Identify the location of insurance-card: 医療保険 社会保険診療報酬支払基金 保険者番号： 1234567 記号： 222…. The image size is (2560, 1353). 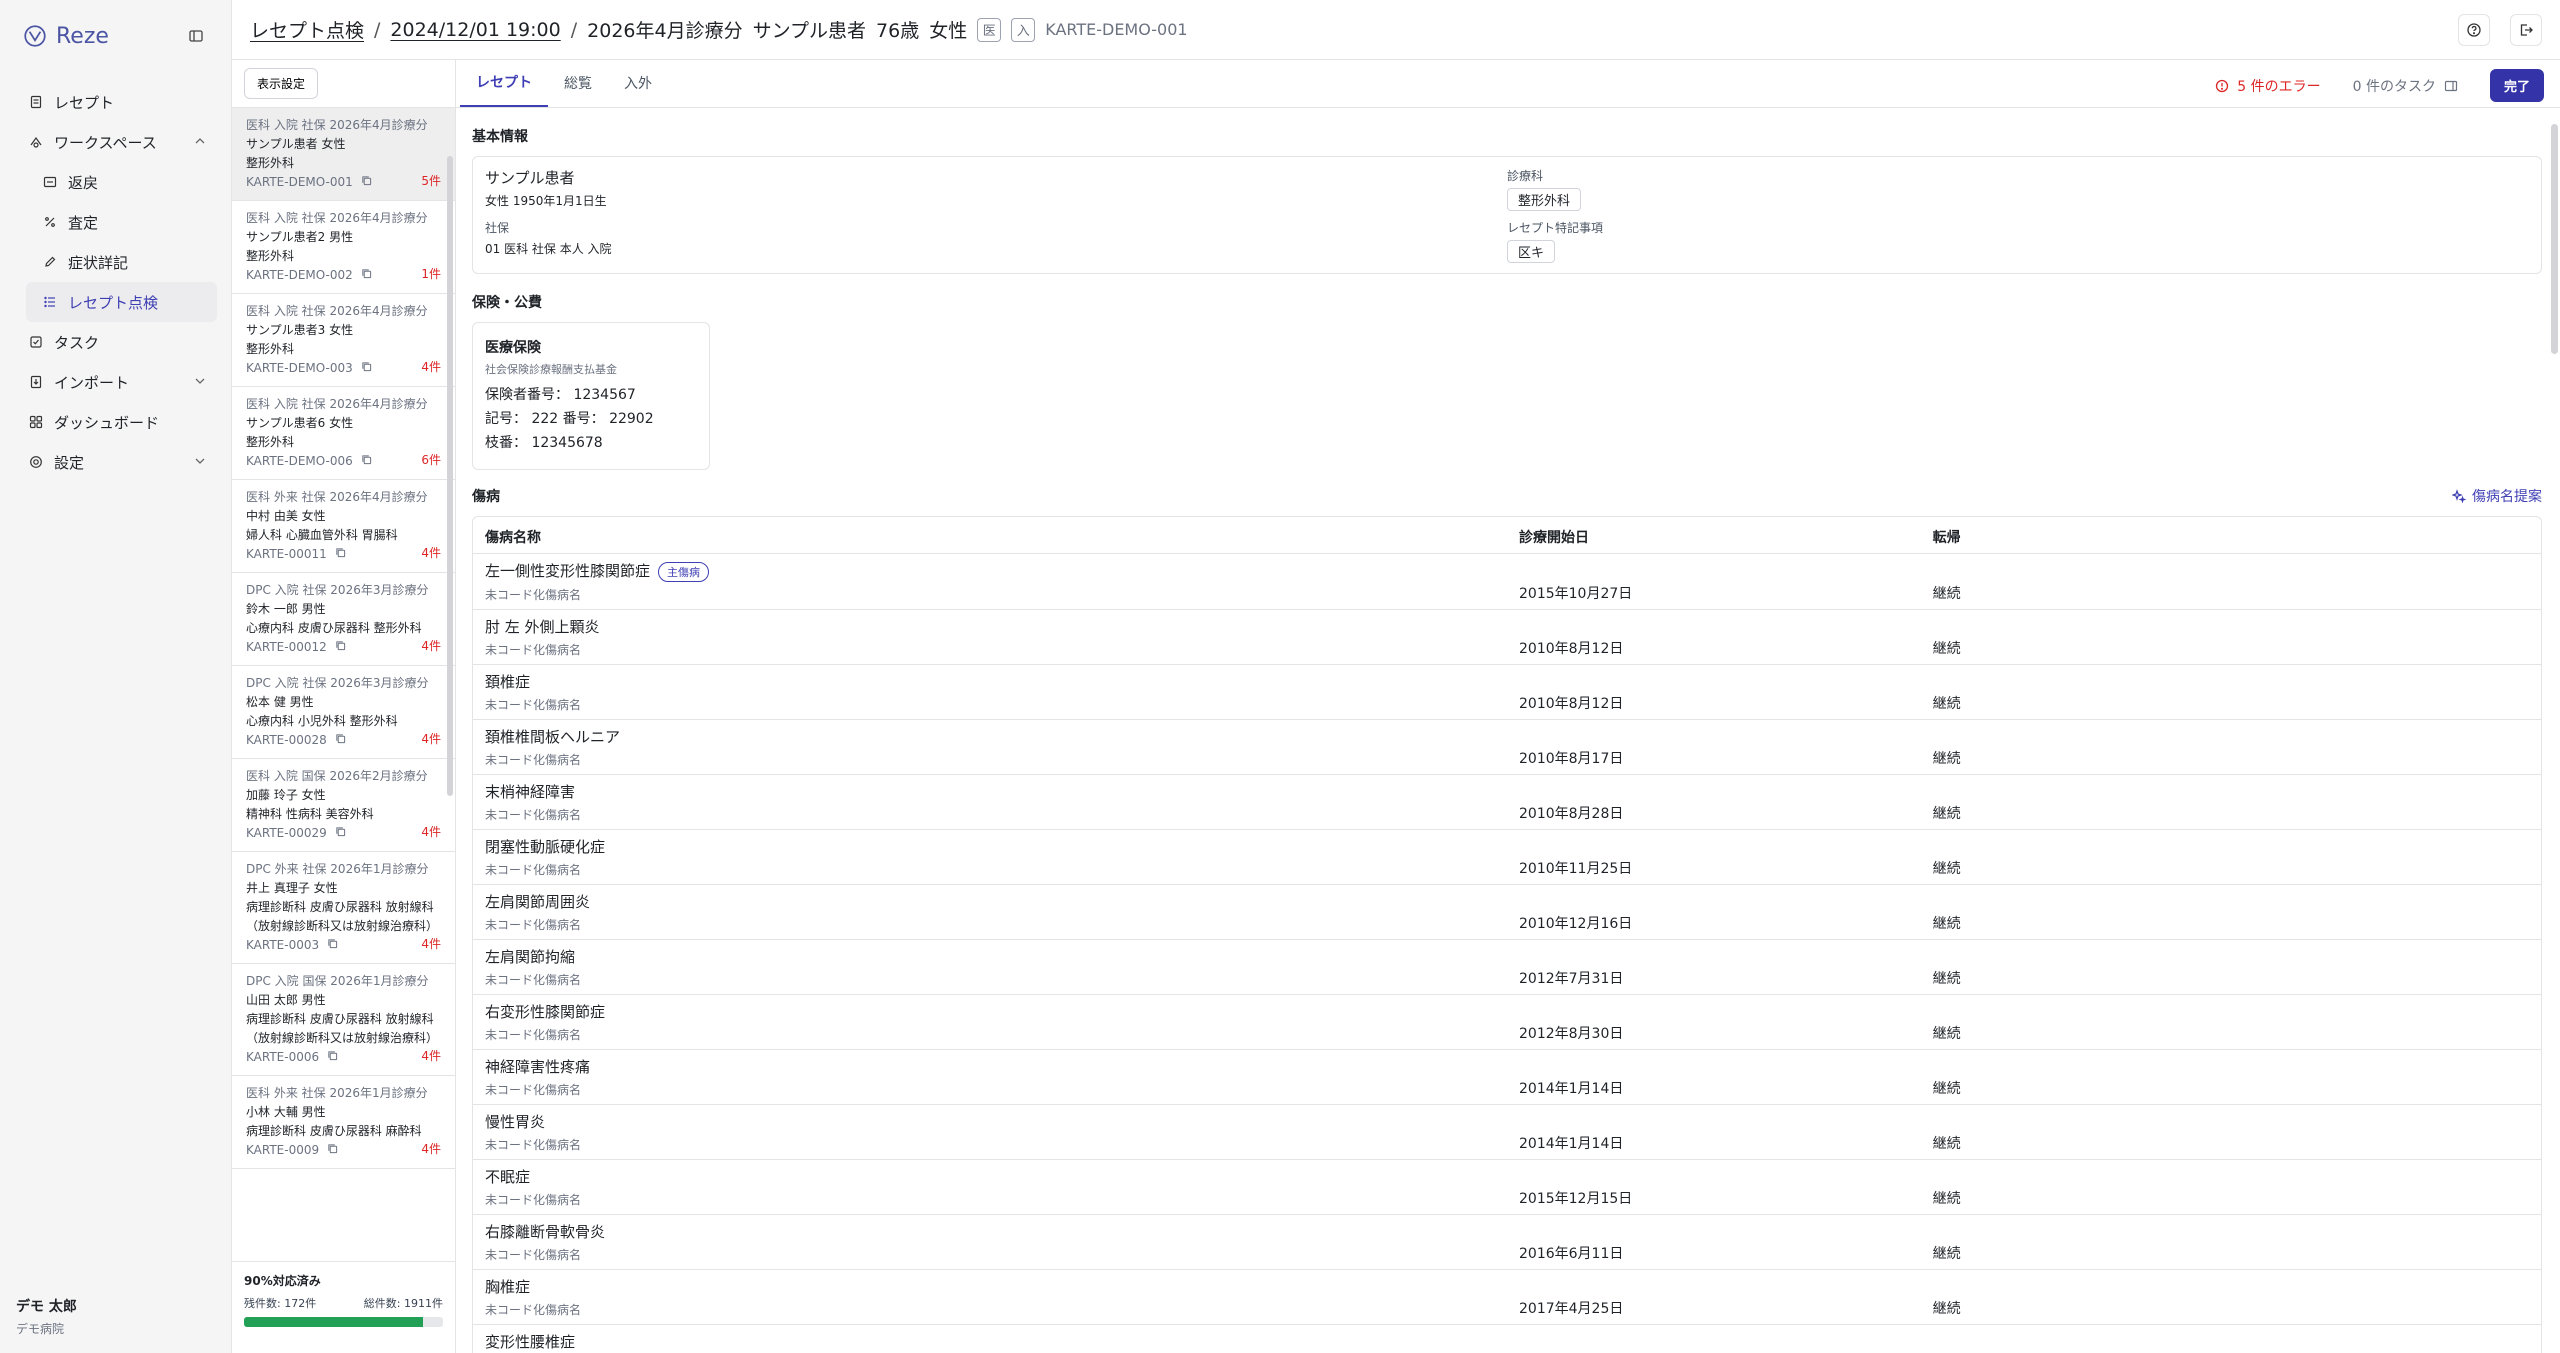
(591, 396).